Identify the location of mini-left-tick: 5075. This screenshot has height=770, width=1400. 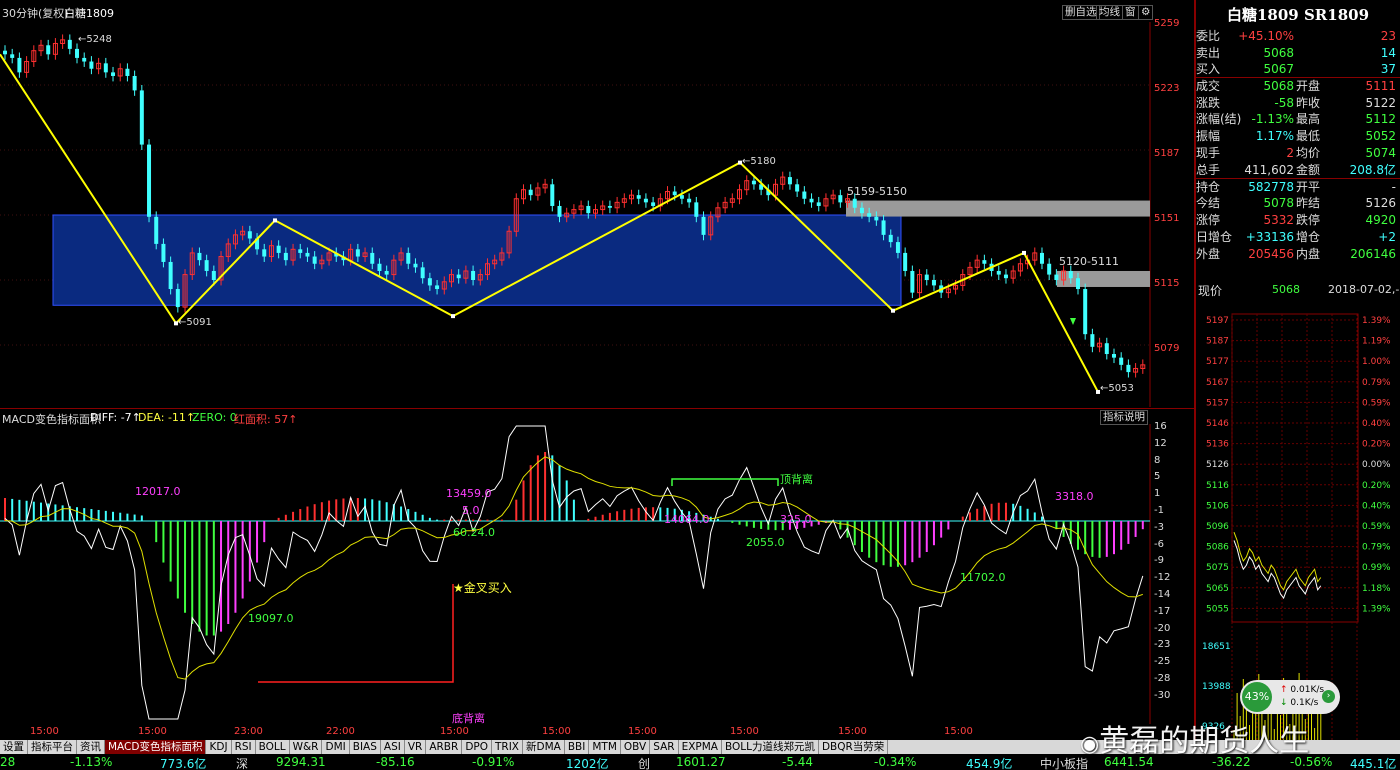
(1217, 568).